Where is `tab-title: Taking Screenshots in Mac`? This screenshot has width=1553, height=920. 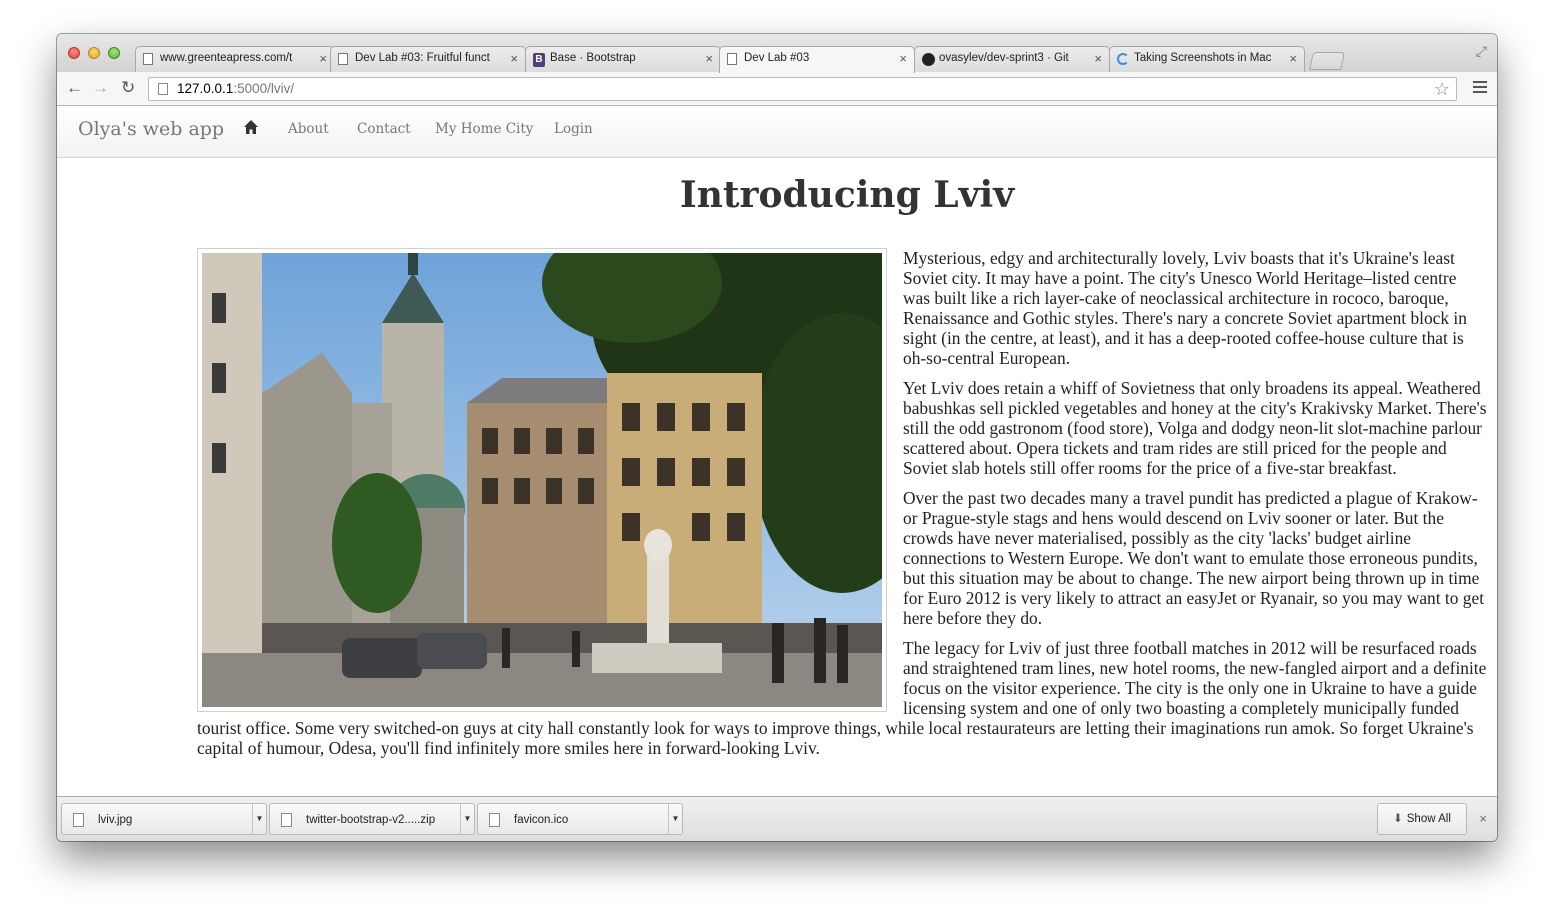
tab-title: Taking Screenshots in Mac is located at coordinates (1203, 58).